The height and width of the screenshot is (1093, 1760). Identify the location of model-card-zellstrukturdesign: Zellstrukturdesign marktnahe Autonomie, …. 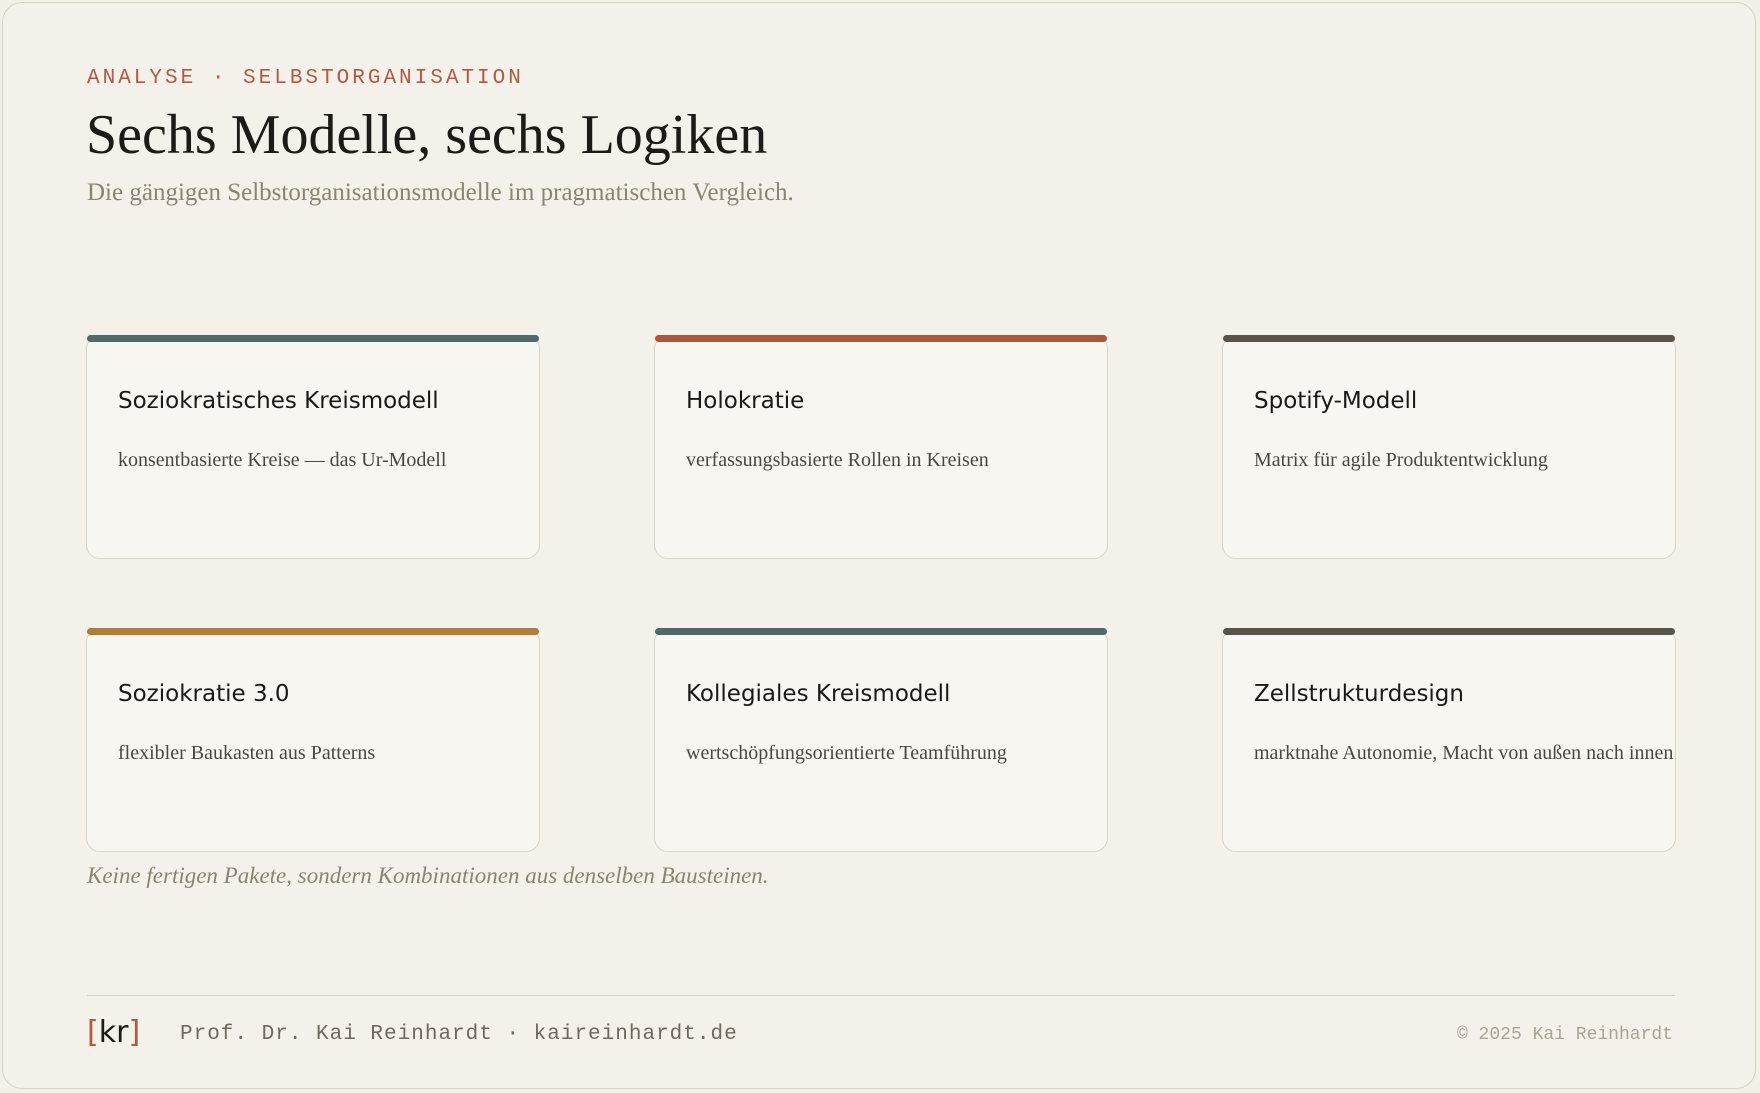
(1449, 740).